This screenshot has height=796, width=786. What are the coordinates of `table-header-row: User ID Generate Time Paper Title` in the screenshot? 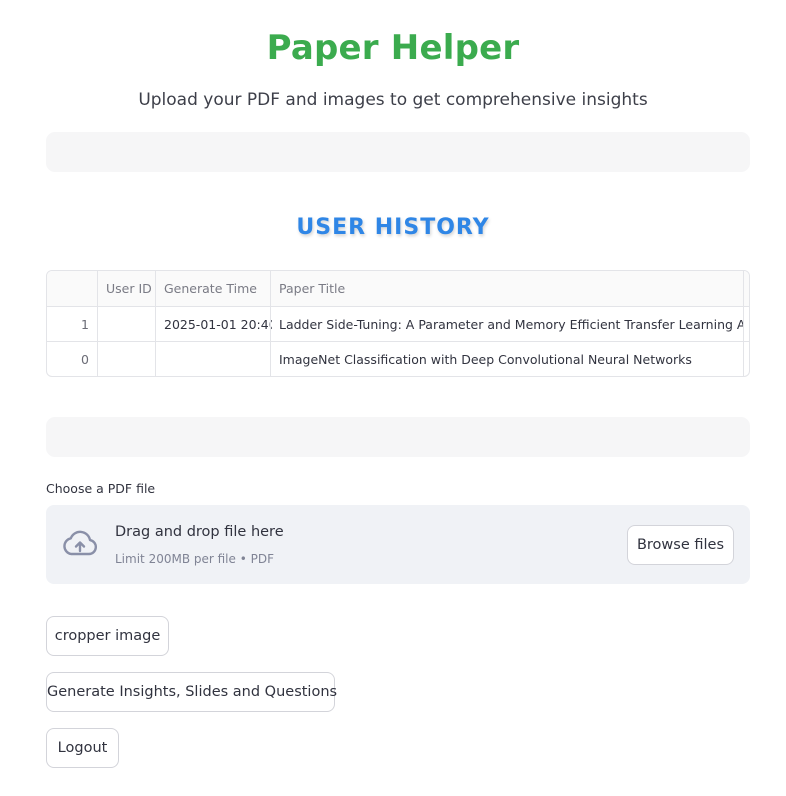 It's located at (398, 289).